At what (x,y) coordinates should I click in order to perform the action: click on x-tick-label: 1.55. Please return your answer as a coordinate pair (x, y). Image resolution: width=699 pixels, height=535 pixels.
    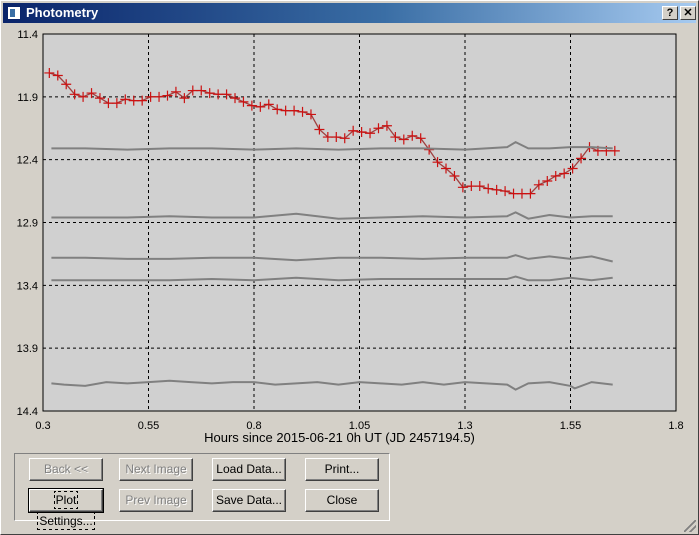
    Looking at the image, I should click on (570, 426).